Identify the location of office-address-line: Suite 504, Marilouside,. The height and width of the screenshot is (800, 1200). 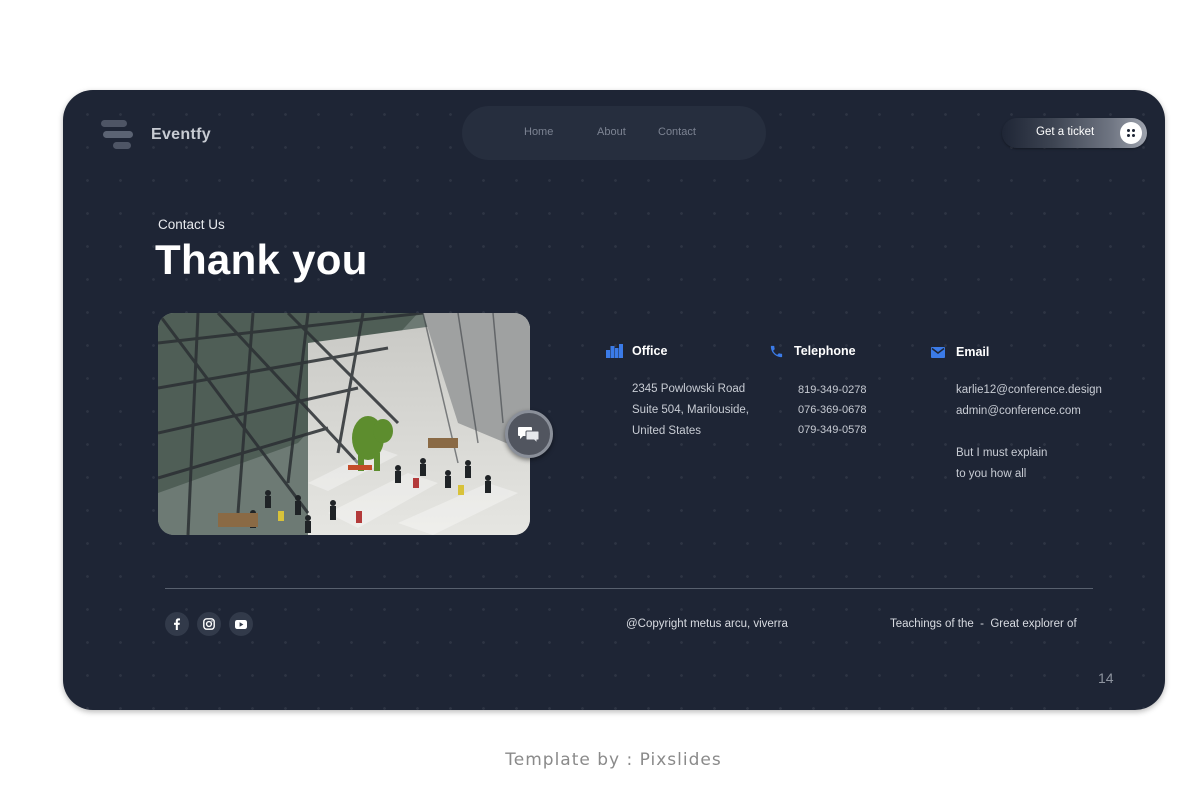
(690, 410).